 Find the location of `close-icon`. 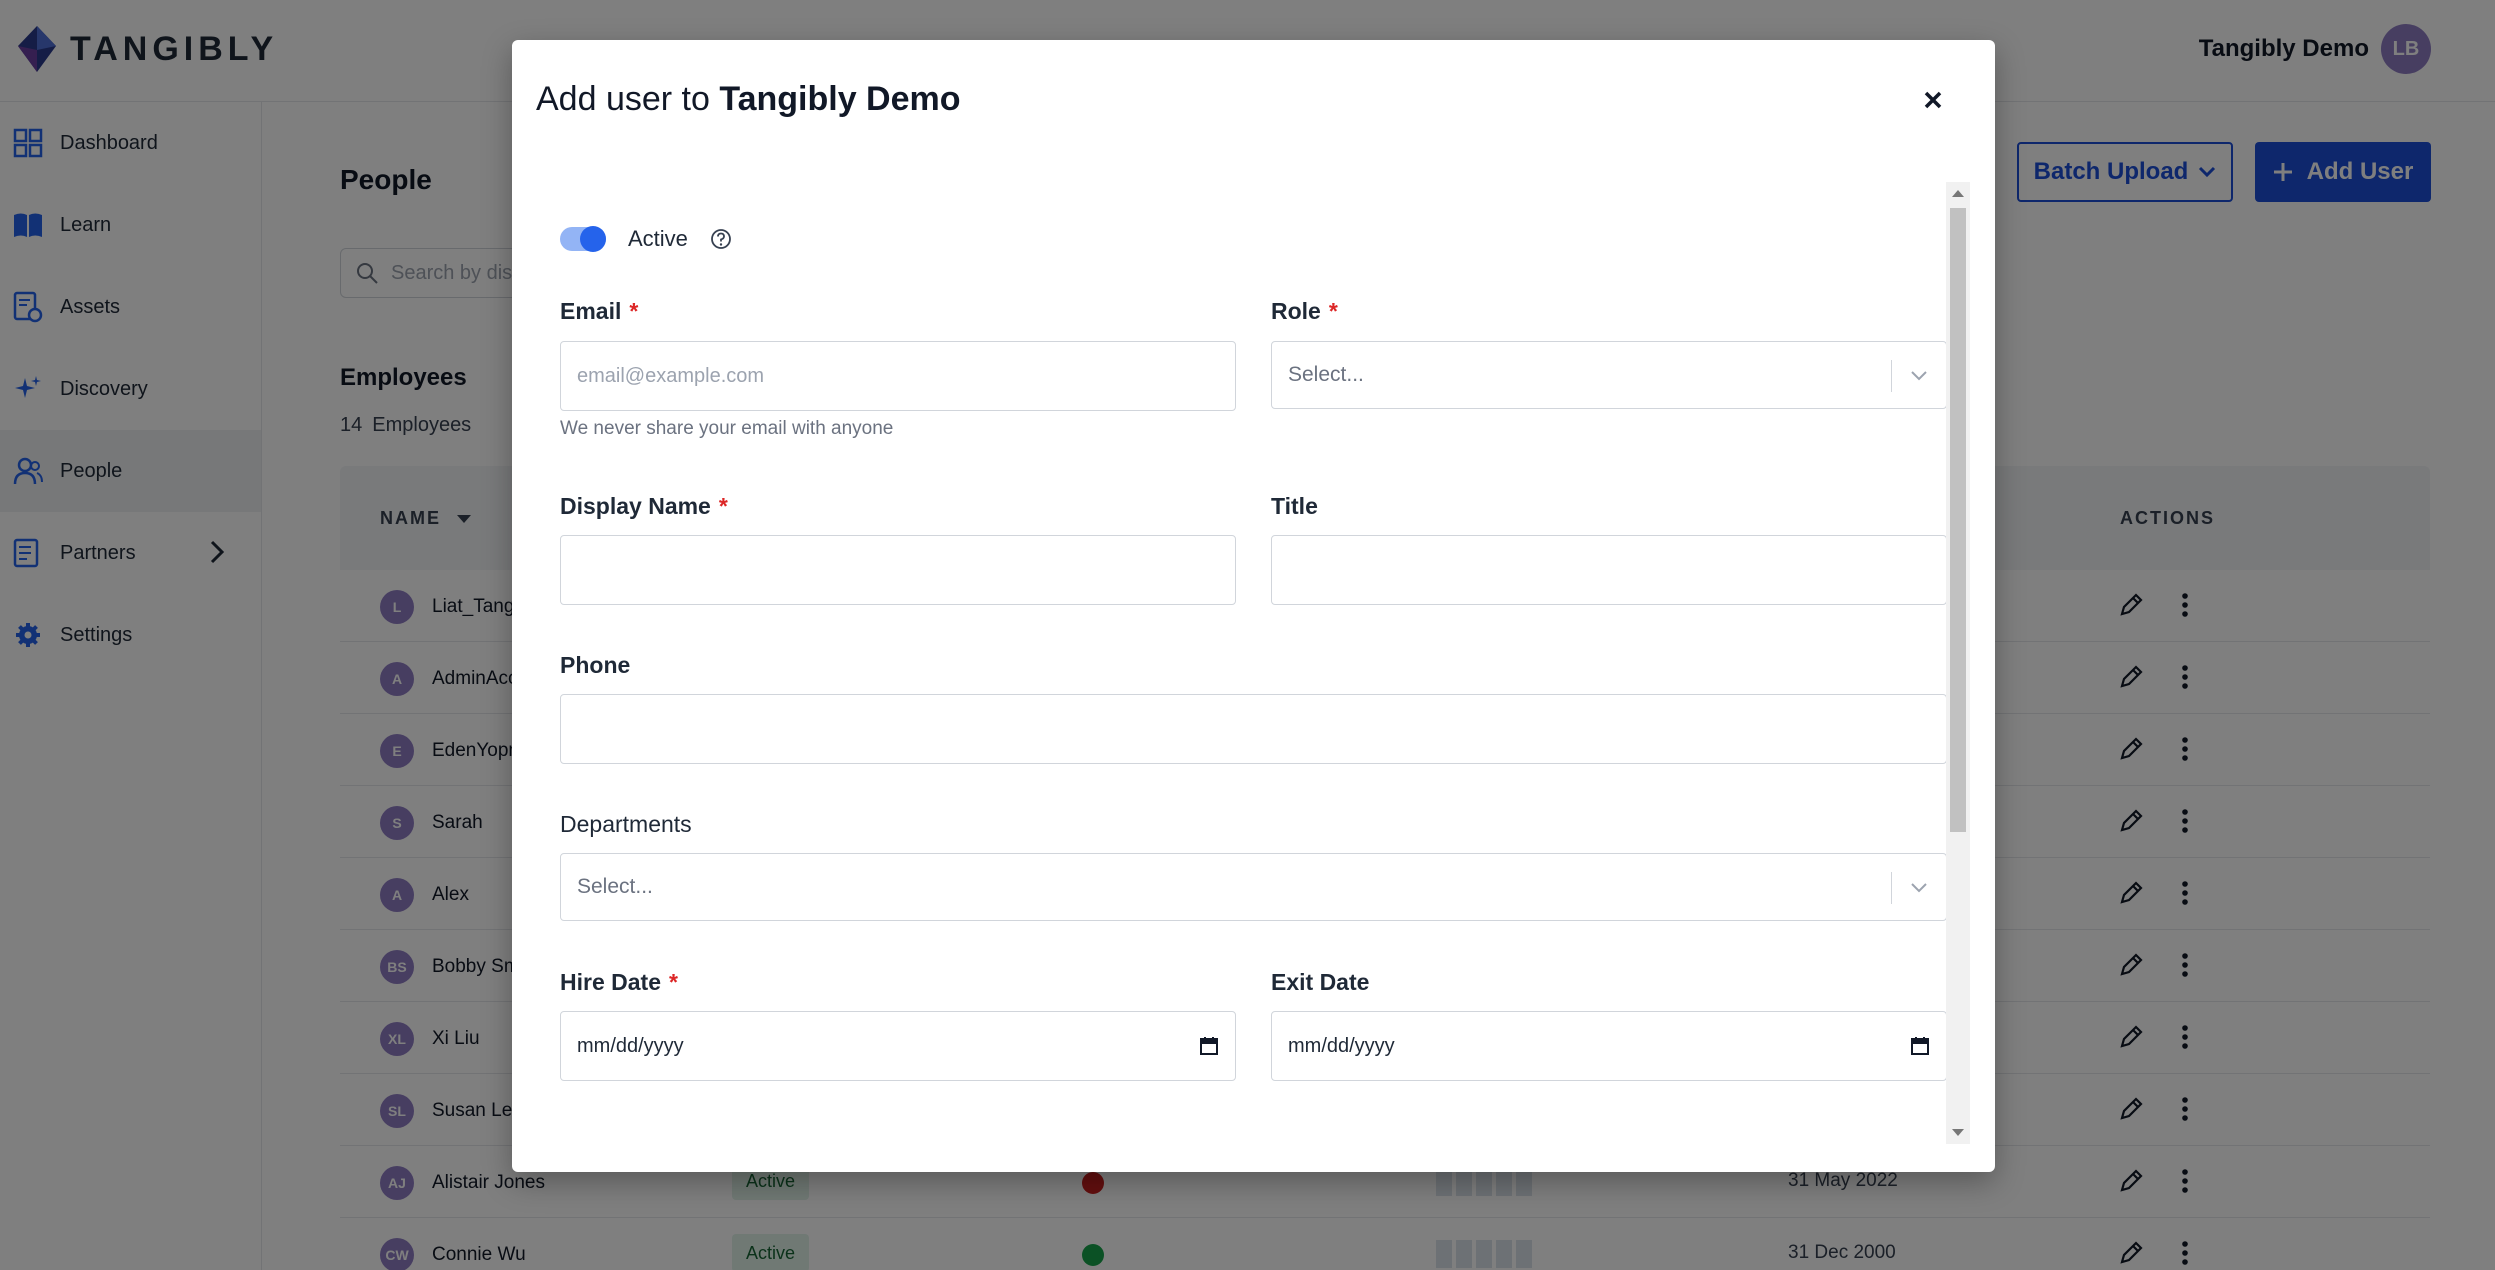

close-icon is located at coordinates (1933, 100).